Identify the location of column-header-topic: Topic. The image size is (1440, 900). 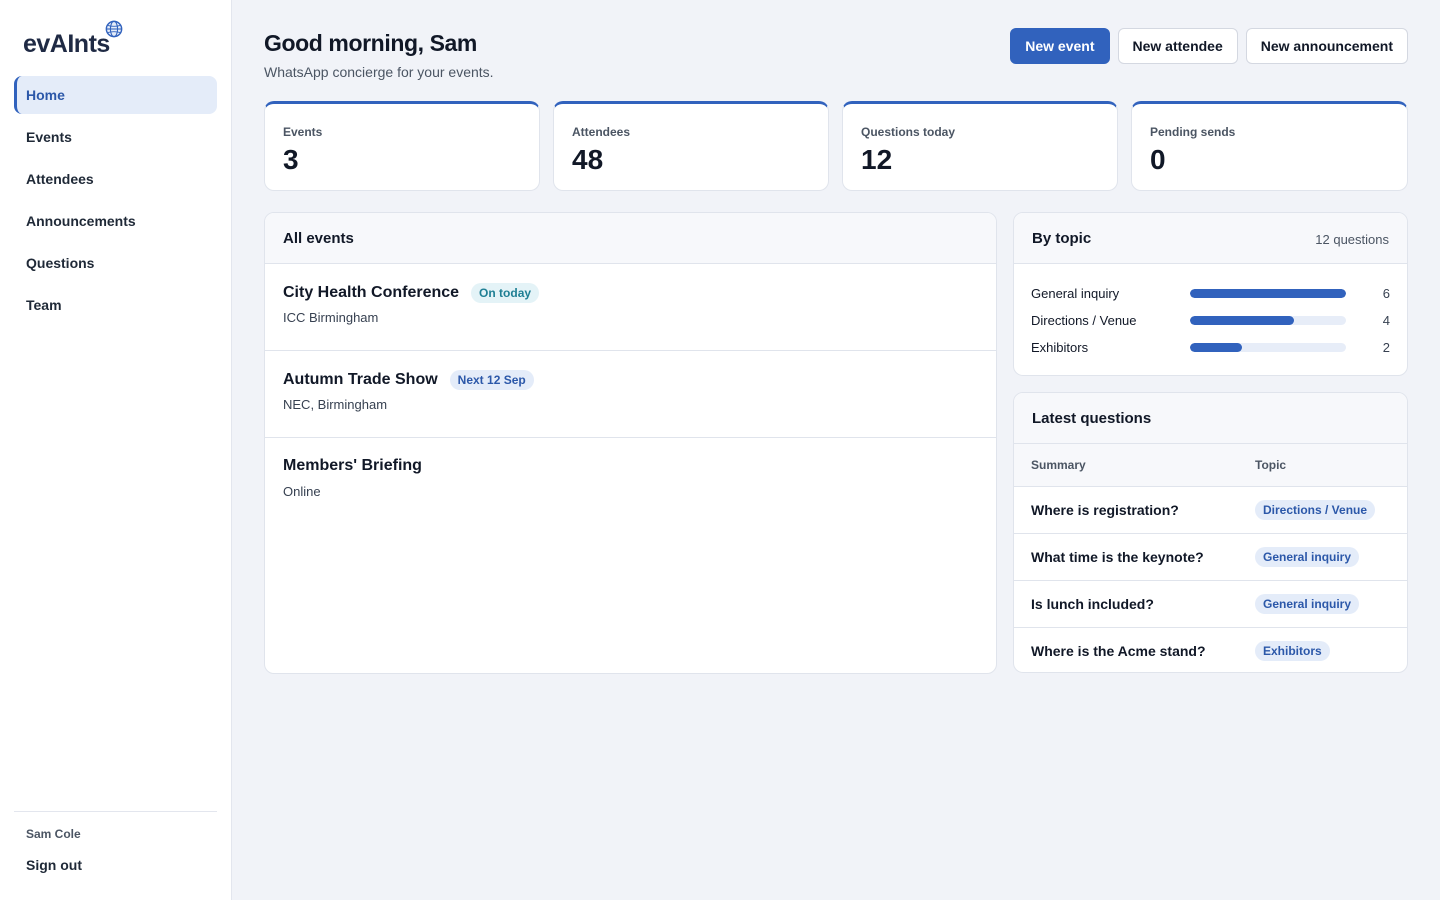
(1331, 465).